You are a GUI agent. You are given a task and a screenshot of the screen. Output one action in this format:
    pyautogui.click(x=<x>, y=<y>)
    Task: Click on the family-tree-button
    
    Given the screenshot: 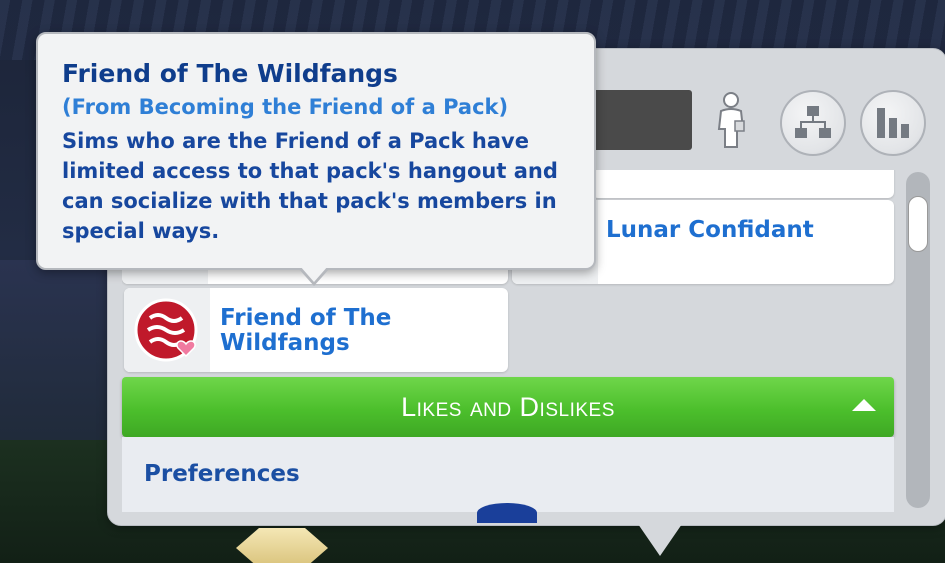 What is the action you would take?
    pyautogui.click(x=813, y=123)
    